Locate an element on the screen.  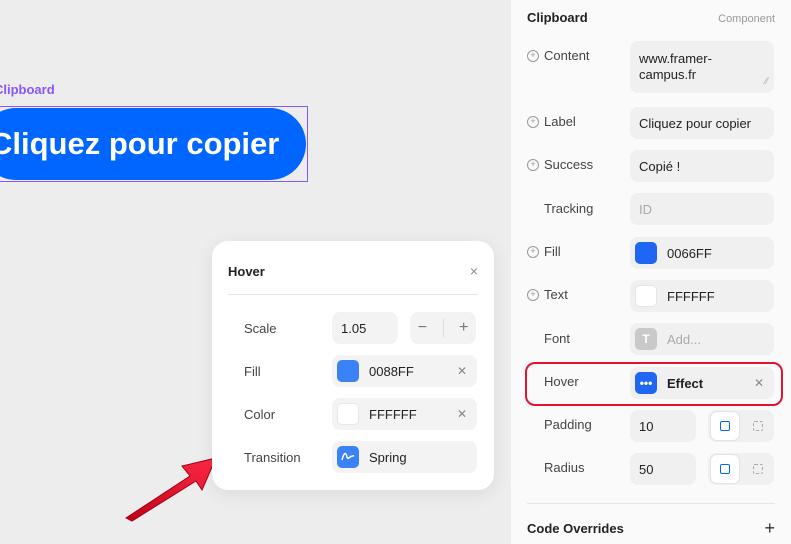
text-color-field: FFFFFF is located at coordinates (702, 296).